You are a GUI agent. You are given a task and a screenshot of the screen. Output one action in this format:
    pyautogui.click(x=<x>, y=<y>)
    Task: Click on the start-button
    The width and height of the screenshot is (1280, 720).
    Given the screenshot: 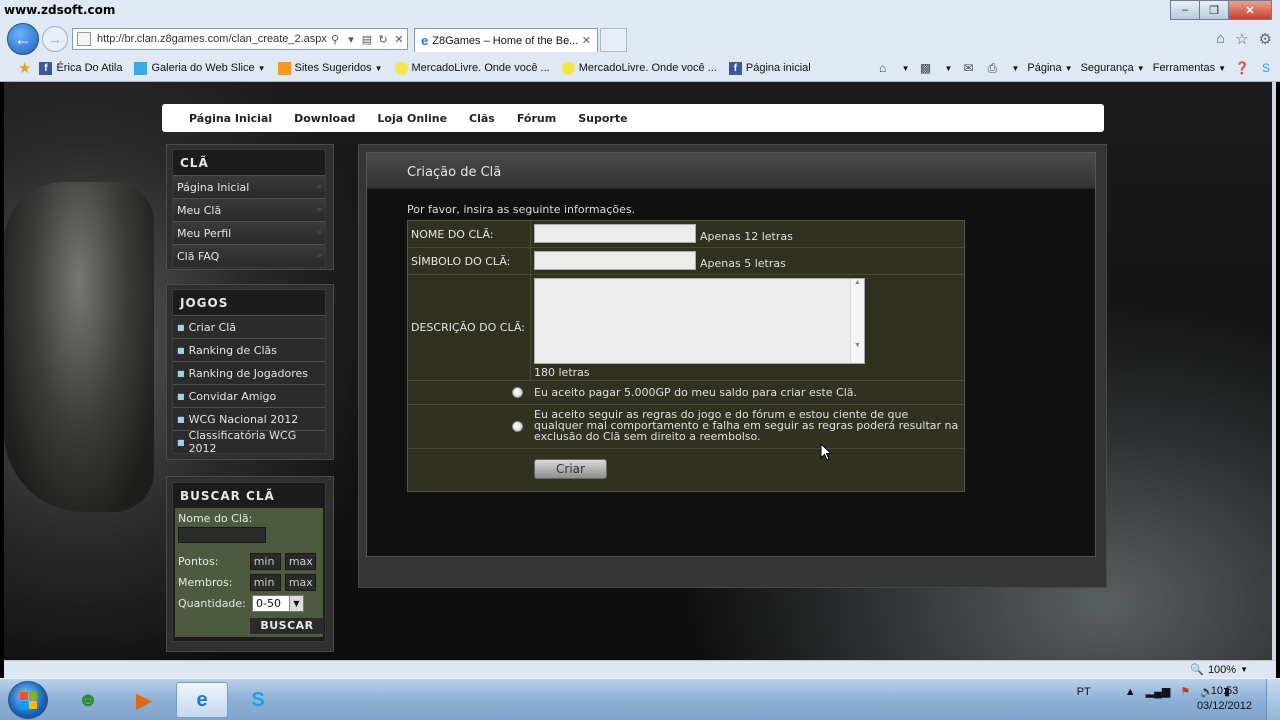 What is the action you would take?
    pyautogui.click(x=28, y=700)
    